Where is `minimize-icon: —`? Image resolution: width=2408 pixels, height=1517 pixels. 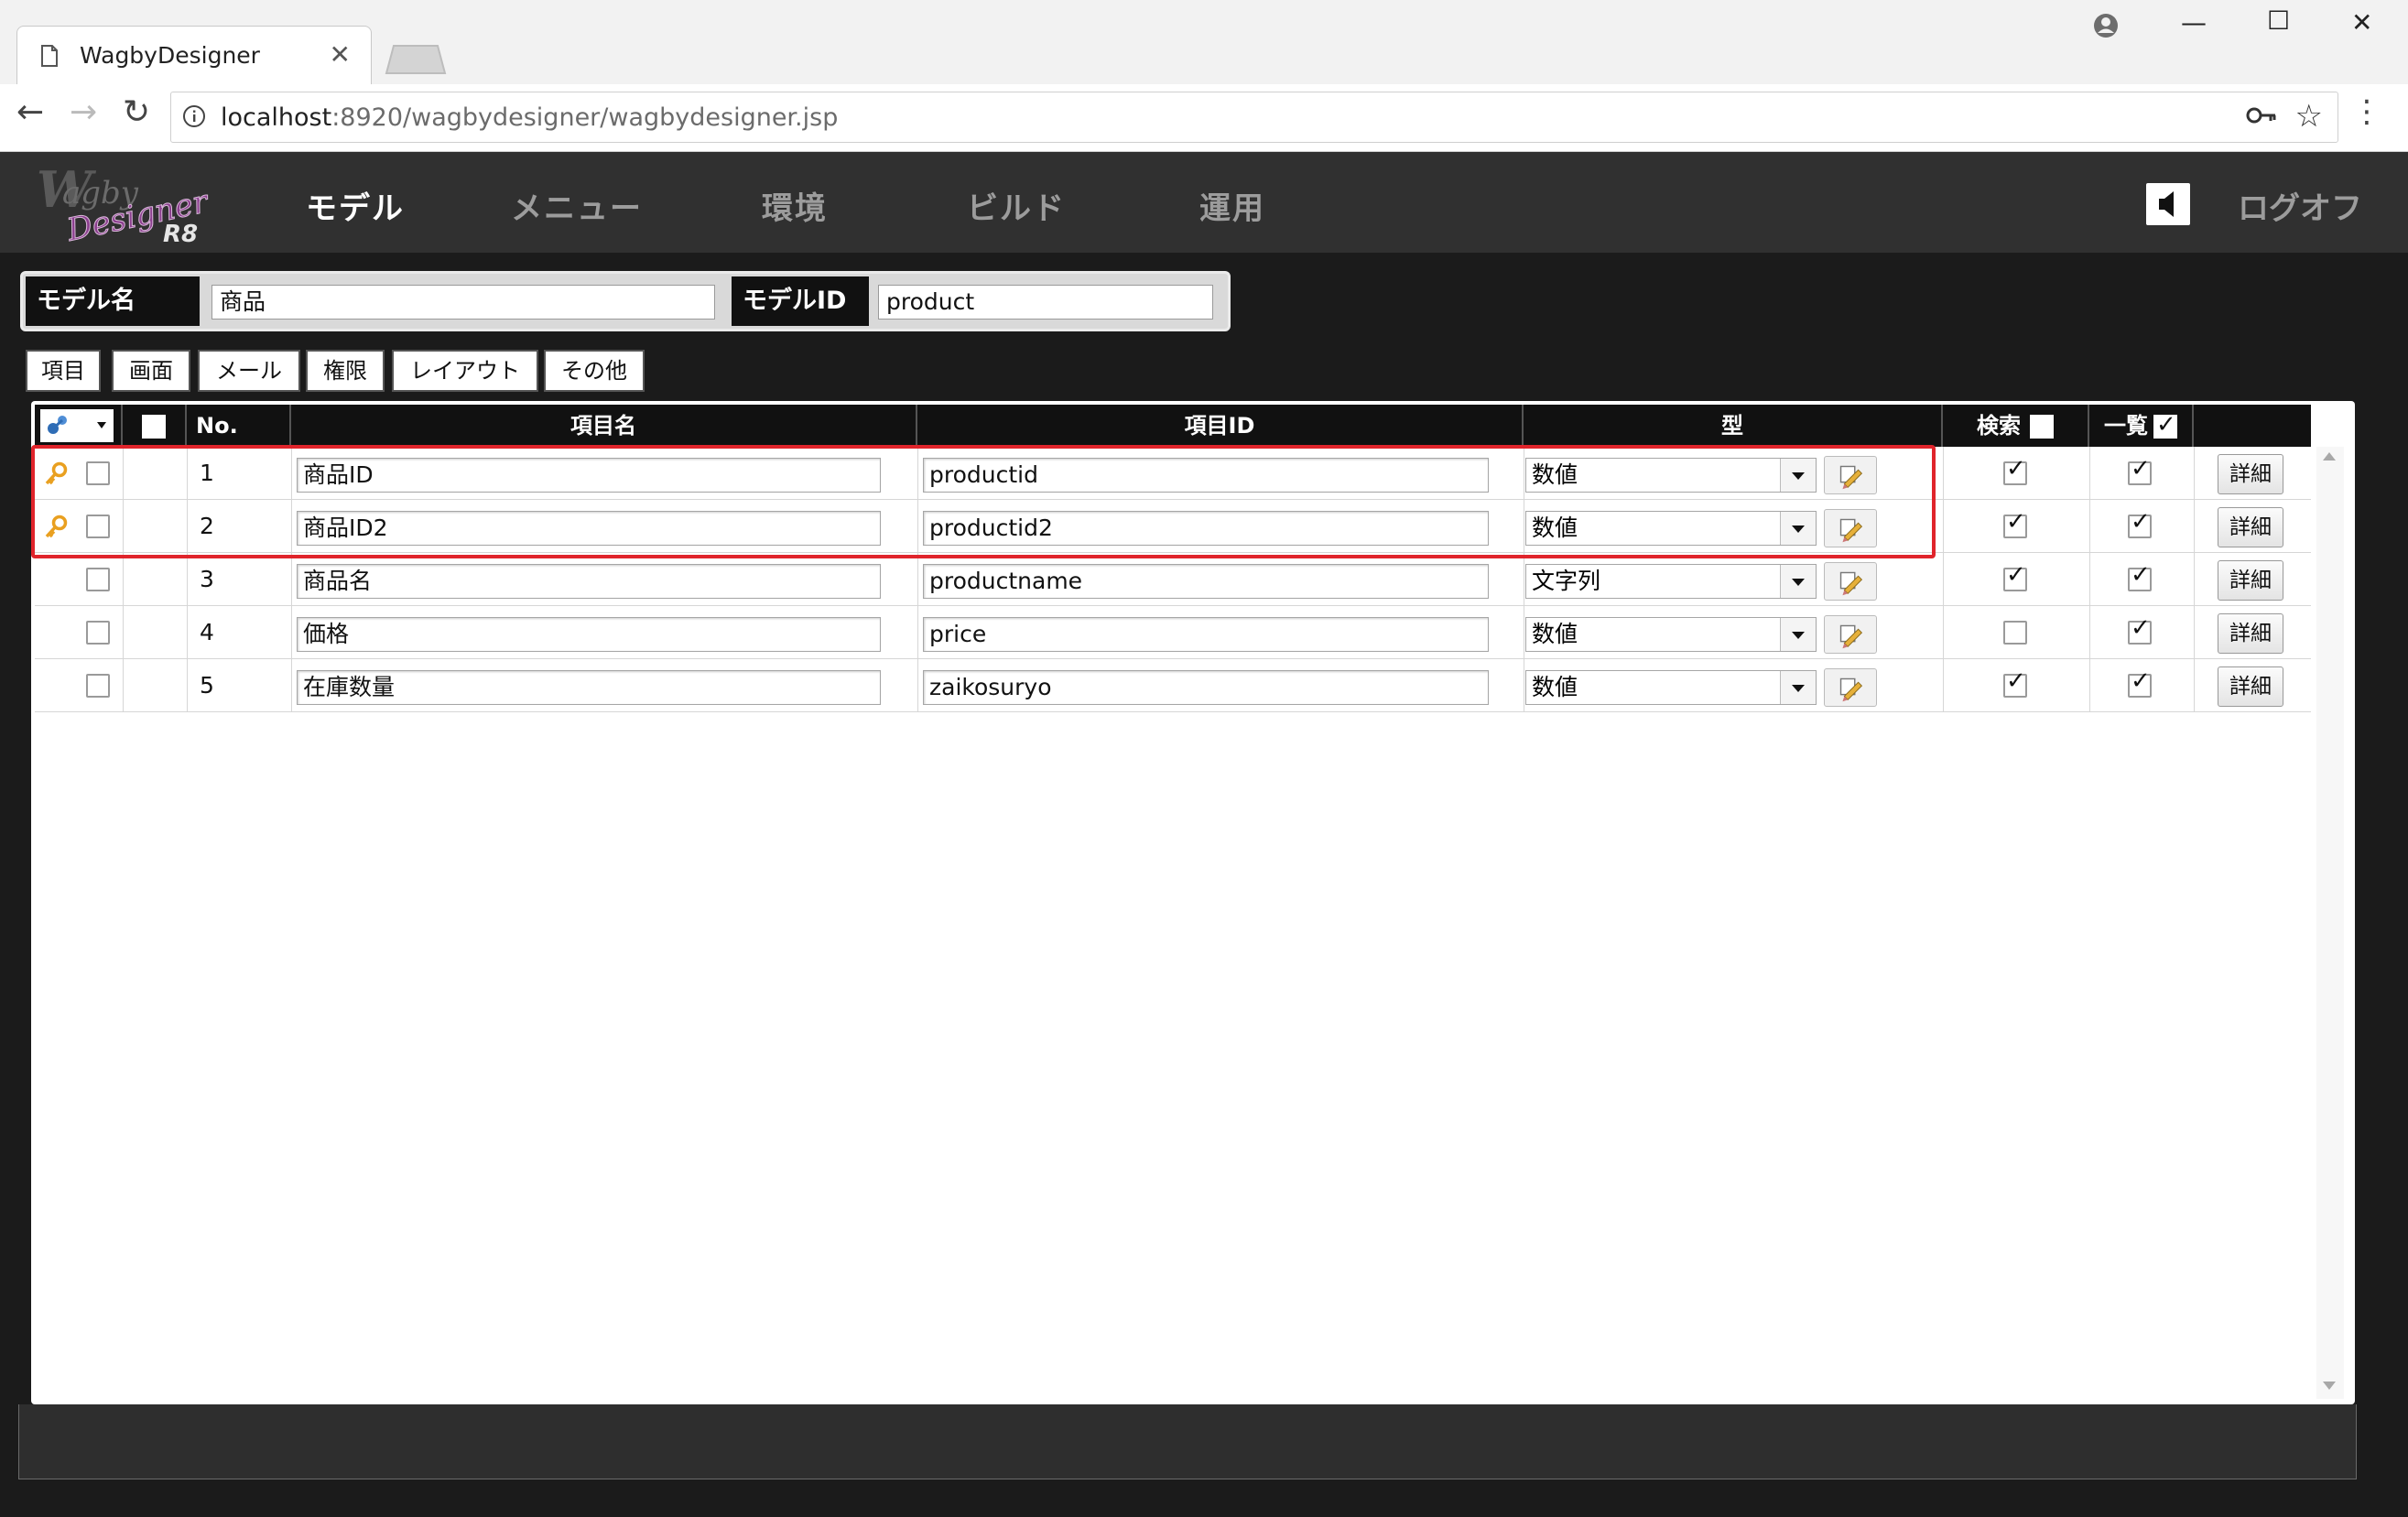 minimize-icon: — is located at coordinates (2194, 22).